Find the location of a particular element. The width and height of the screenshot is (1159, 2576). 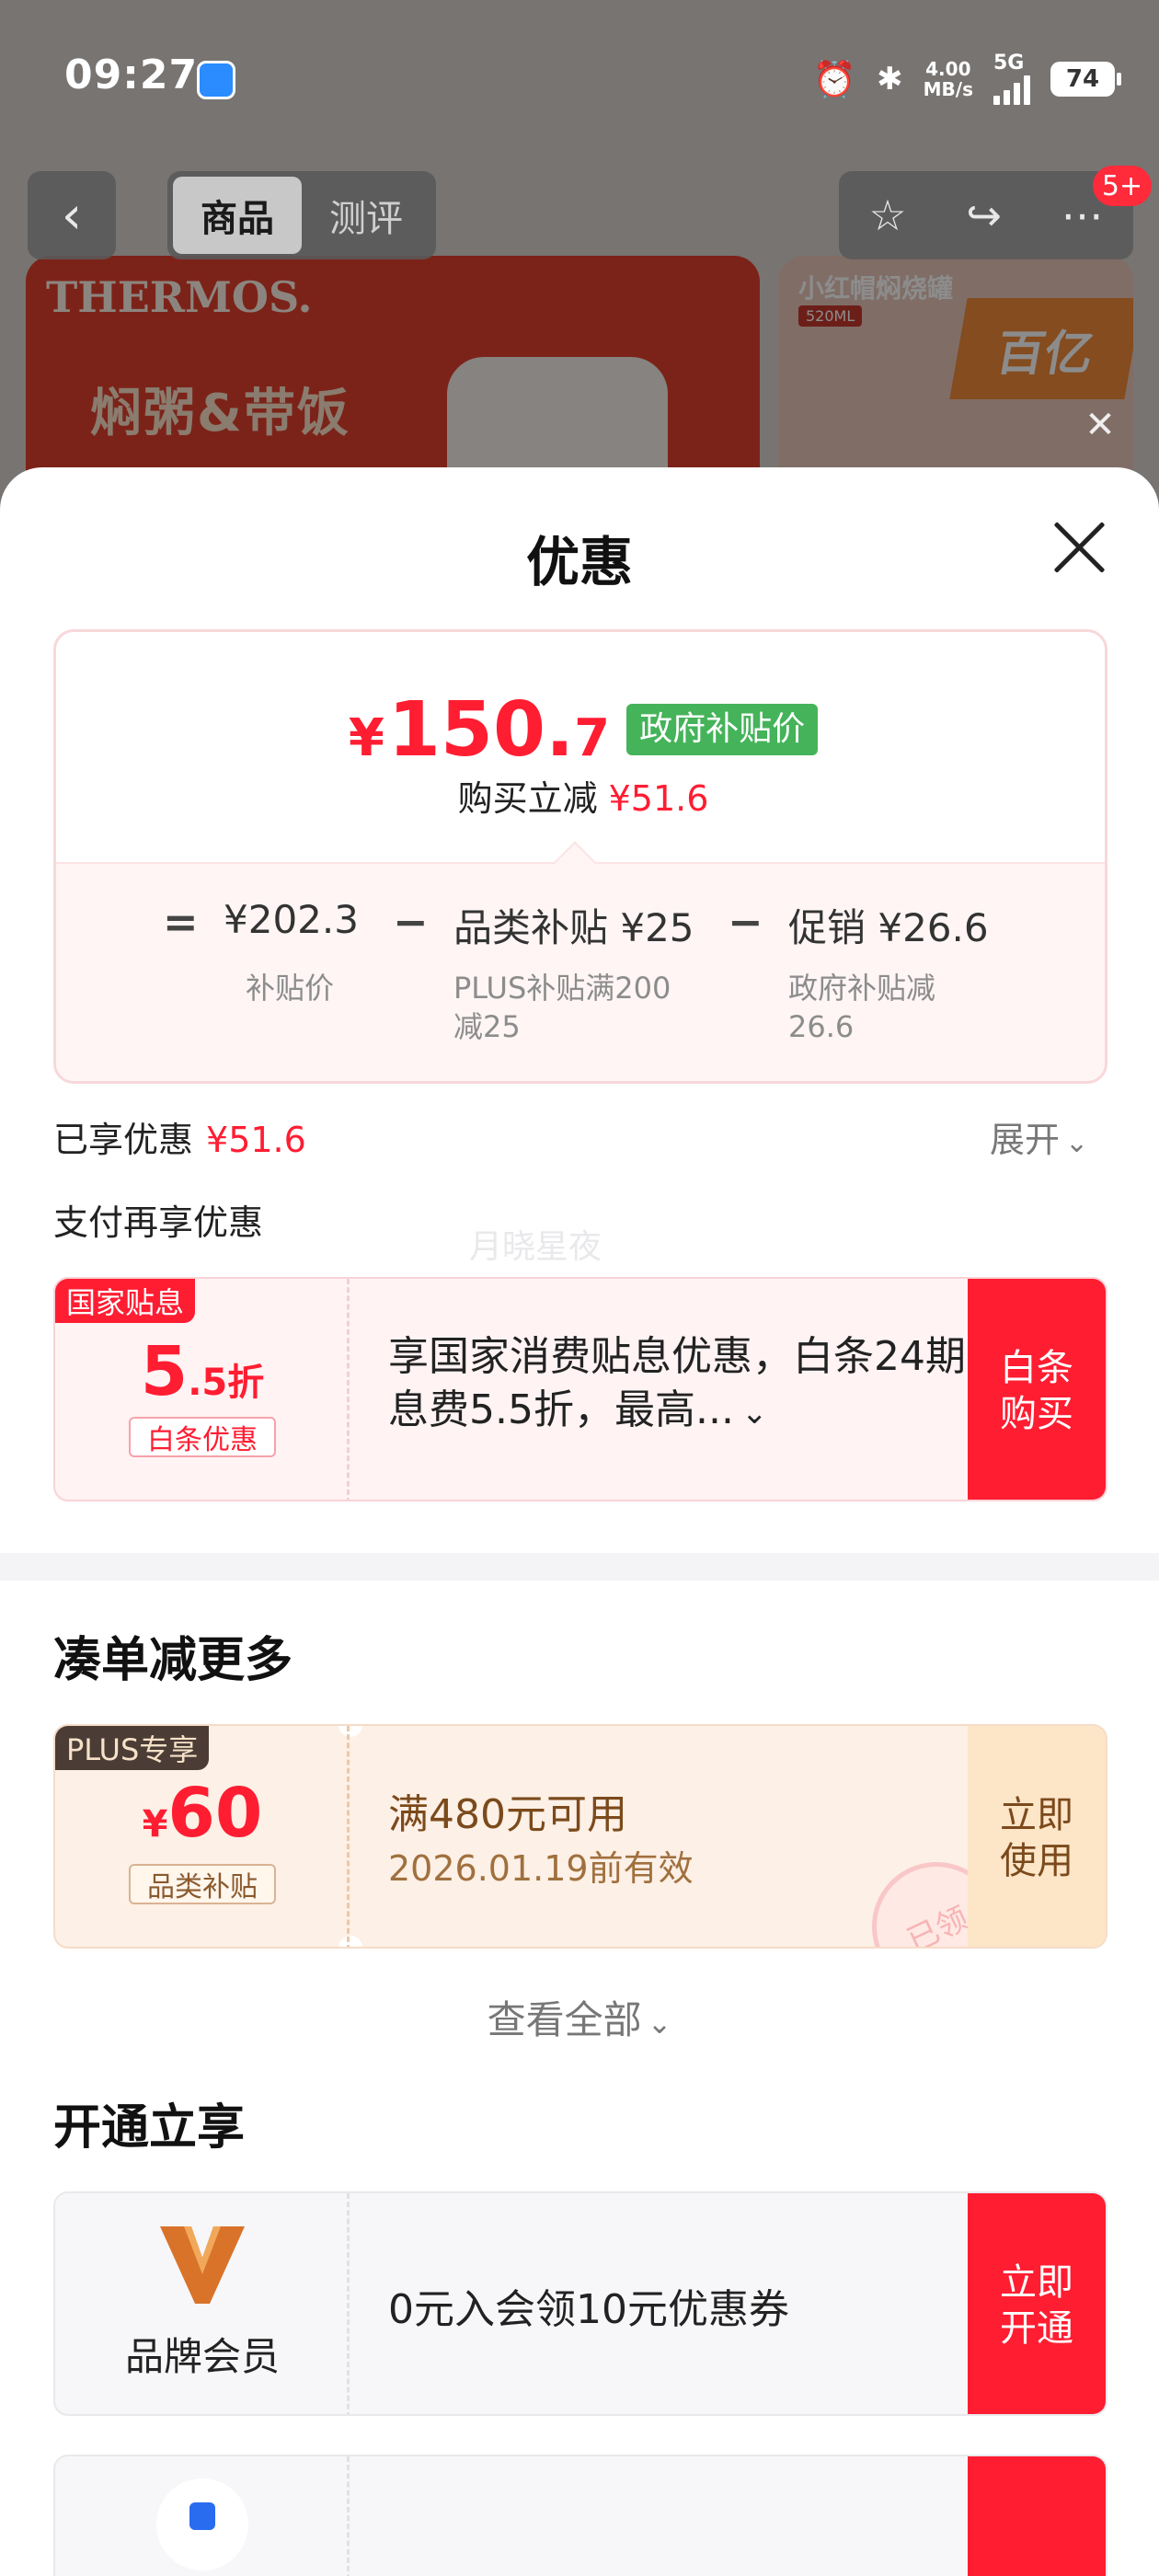

plus-corner-tag: PLUS专享 is located at coordinates (132, 1748).